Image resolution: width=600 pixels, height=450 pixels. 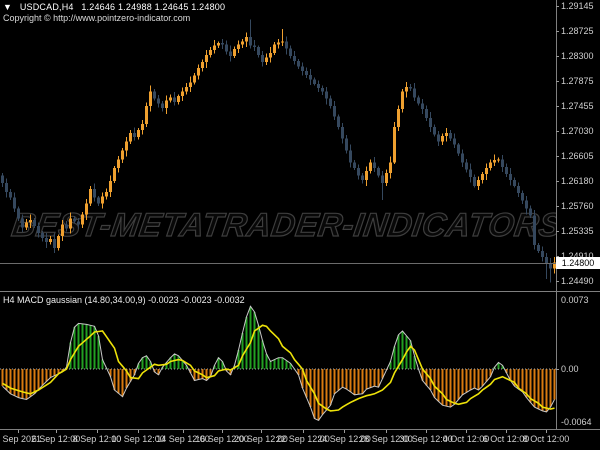 What do you see at coordinates (577, 6) in the screenshot?
I see `price-axis-label: 1.29145` at bounding box center [577, 6].